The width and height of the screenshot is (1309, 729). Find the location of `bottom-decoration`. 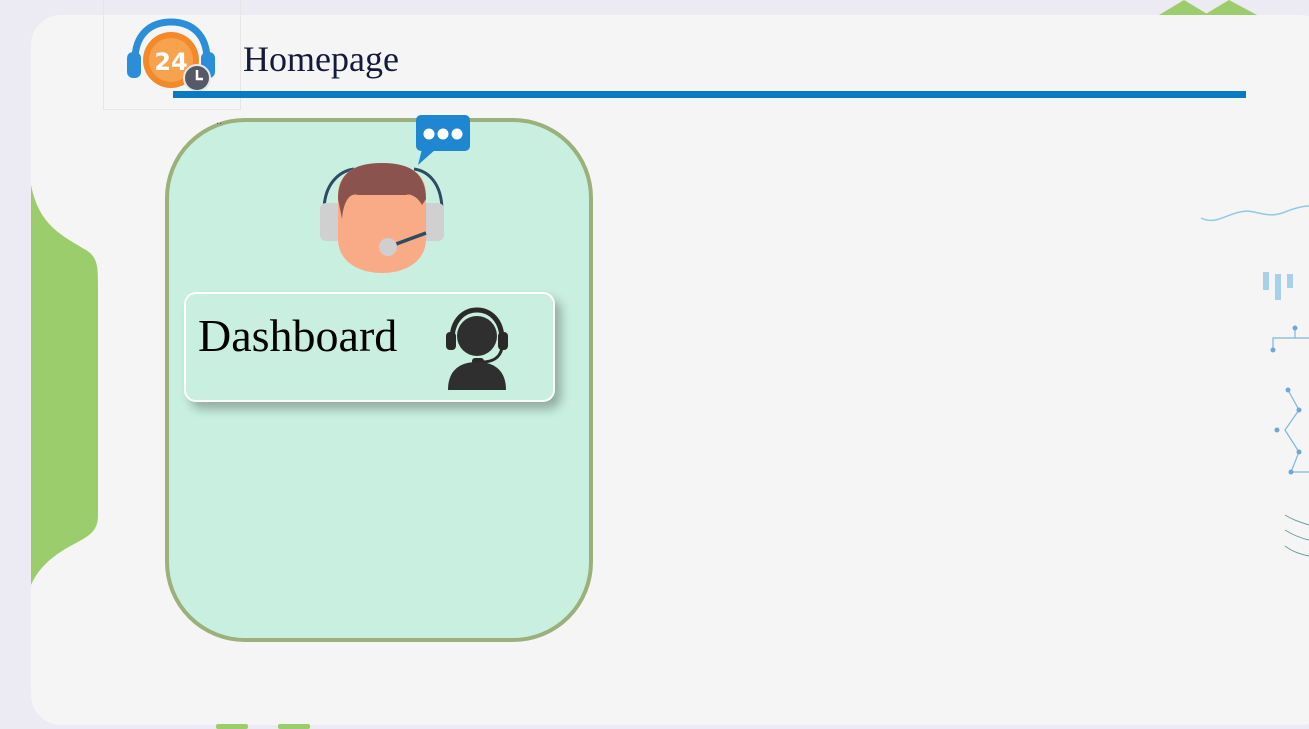

bottom-decoration is located at coordinates (263, 726).